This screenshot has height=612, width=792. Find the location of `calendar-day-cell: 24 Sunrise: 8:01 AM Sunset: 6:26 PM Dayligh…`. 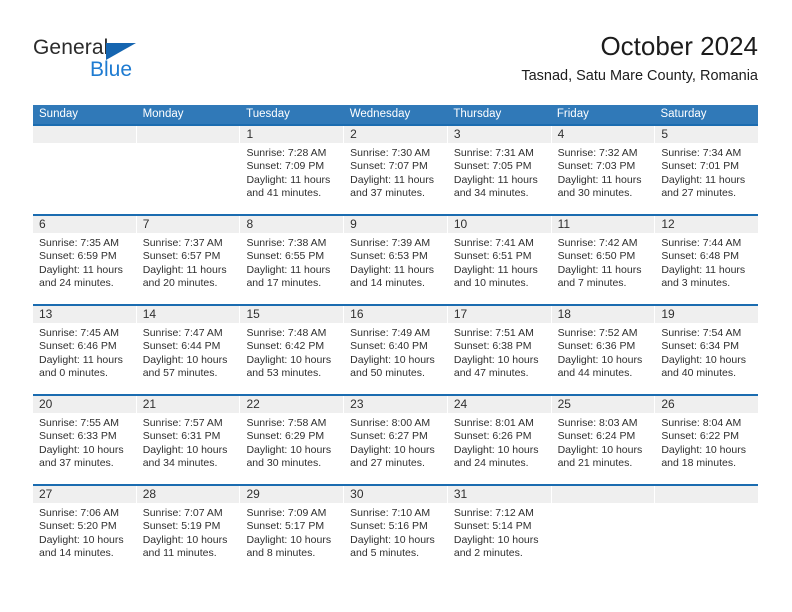

calendar-day-cell: 24 Sunrise: 8:01 AM Sunset: 6:26 PM Dayligh… is located at coordinates (499, 440).